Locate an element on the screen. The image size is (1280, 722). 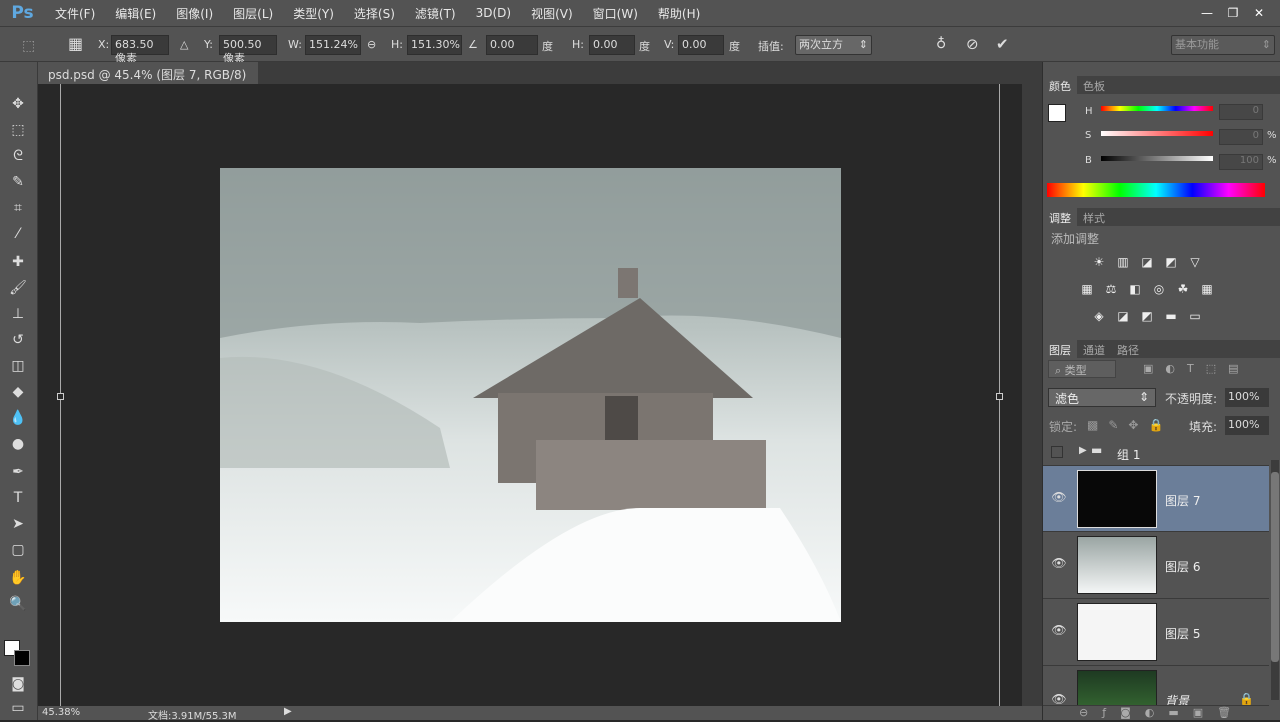
angle-field: 0.00 is located at coordinates (512, 45).